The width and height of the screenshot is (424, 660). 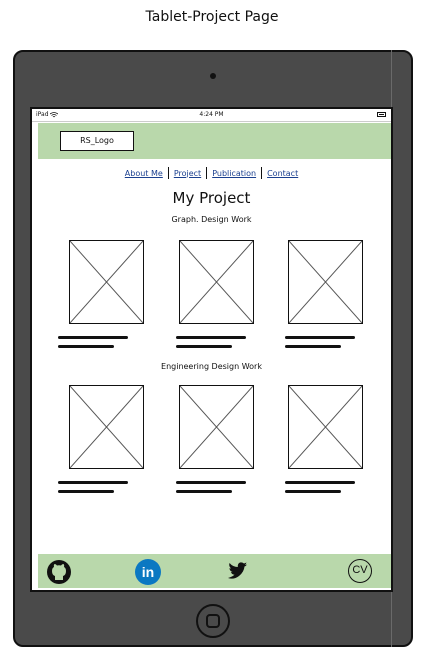 I want to click on section-graph-design-title: Graph. Design Work, so click(x=211, y=219).